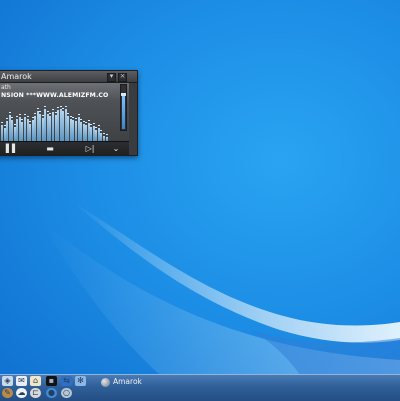  Describe the element at coordinates (16, 76) in the screenshot. I see `amarok-title: Amarok` at that location.